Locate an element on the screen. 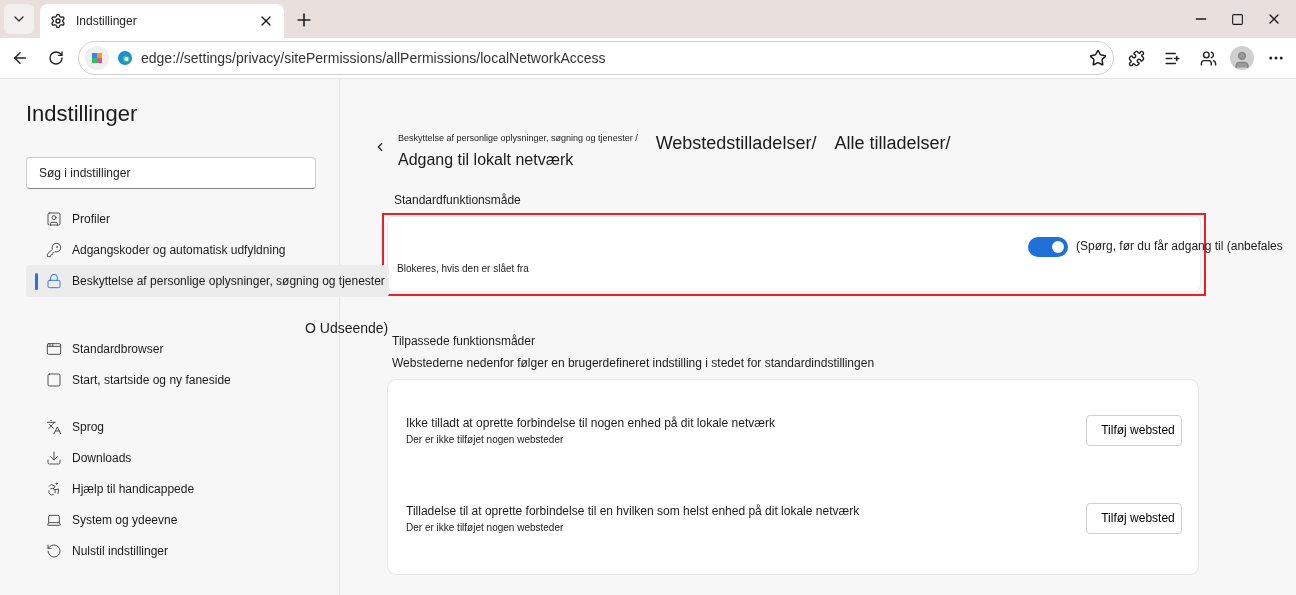  url-text: edge://settings/privacy/sitePermissions/allPermissions/localNetworkAccess is located at coordinates (374, 58).